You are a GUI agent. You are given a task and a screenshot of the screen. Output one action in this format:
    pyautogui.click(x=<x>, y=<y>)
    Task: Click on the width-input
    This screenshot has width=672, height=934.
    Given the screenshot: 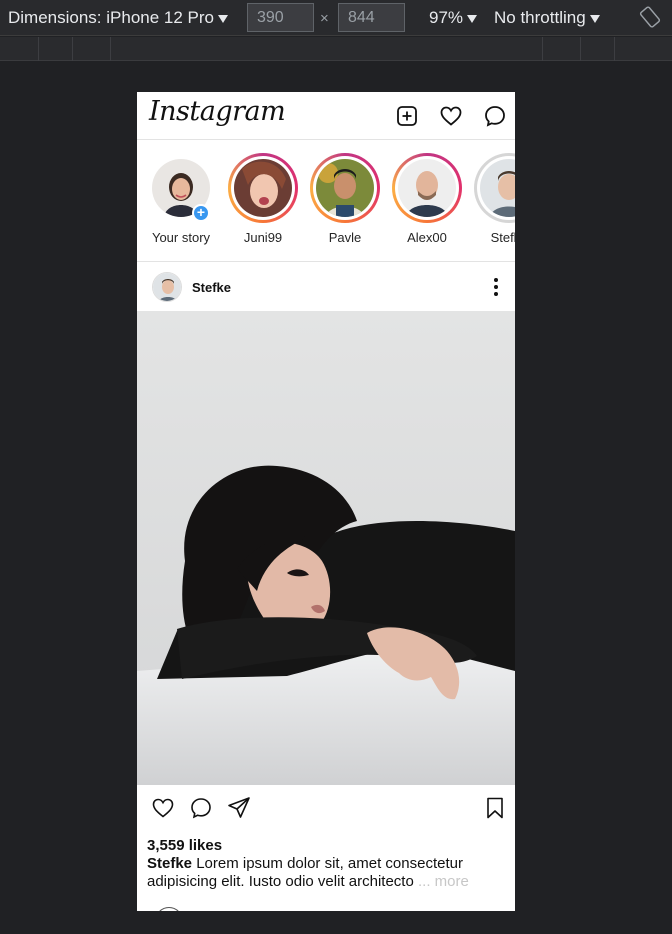 What is the action you would take?
    pyautogui.click(x=280, y=17)
    